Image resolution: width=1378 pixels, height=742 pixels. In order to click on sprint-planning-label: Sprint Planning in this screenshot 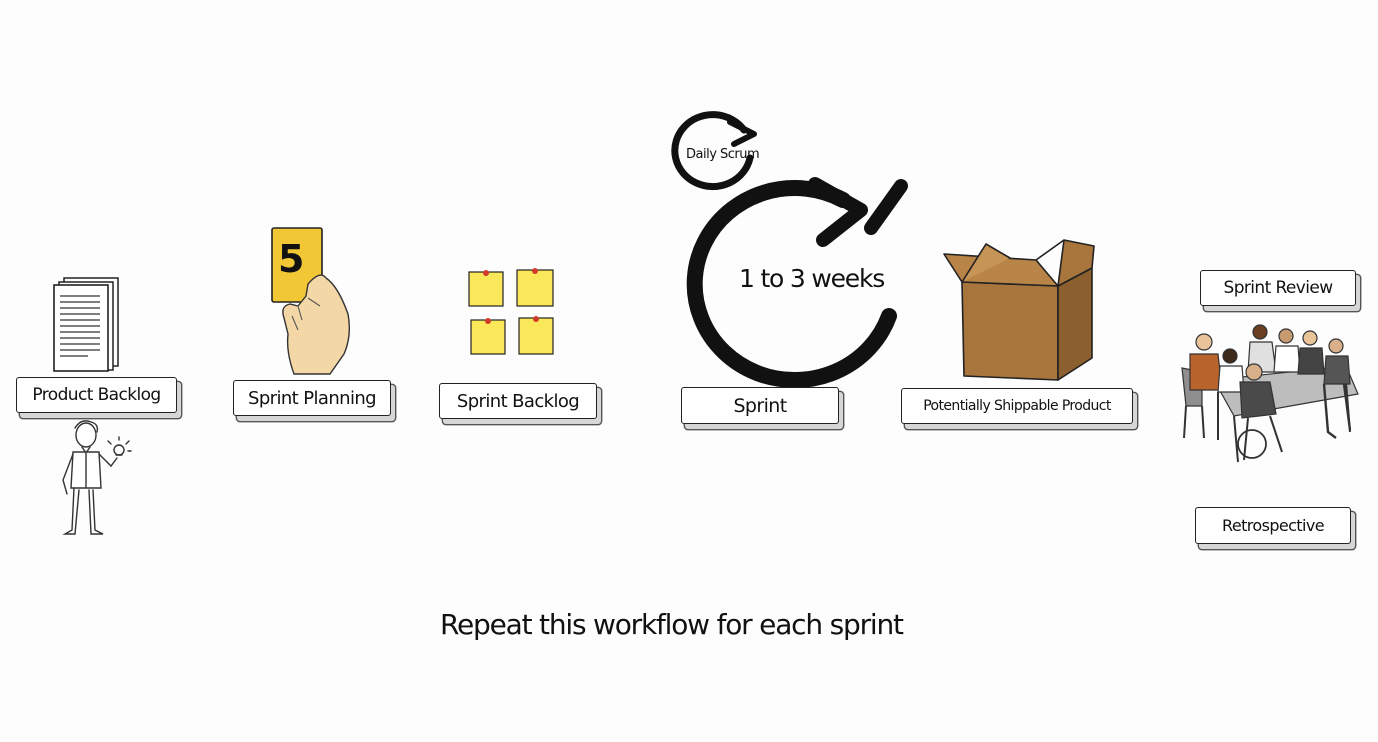, I will do `click(312, 398)`.